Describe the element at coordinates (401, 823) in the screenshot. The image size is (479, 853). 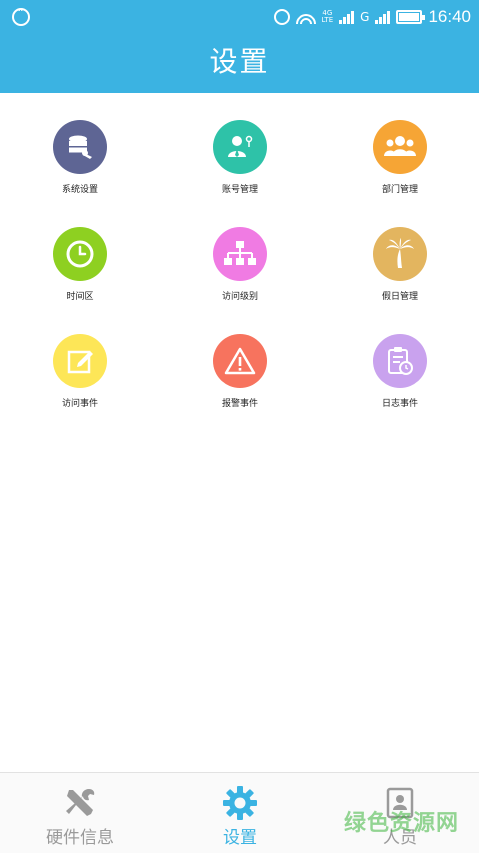
I see `watermark-text: 绿色资源网` at that location.